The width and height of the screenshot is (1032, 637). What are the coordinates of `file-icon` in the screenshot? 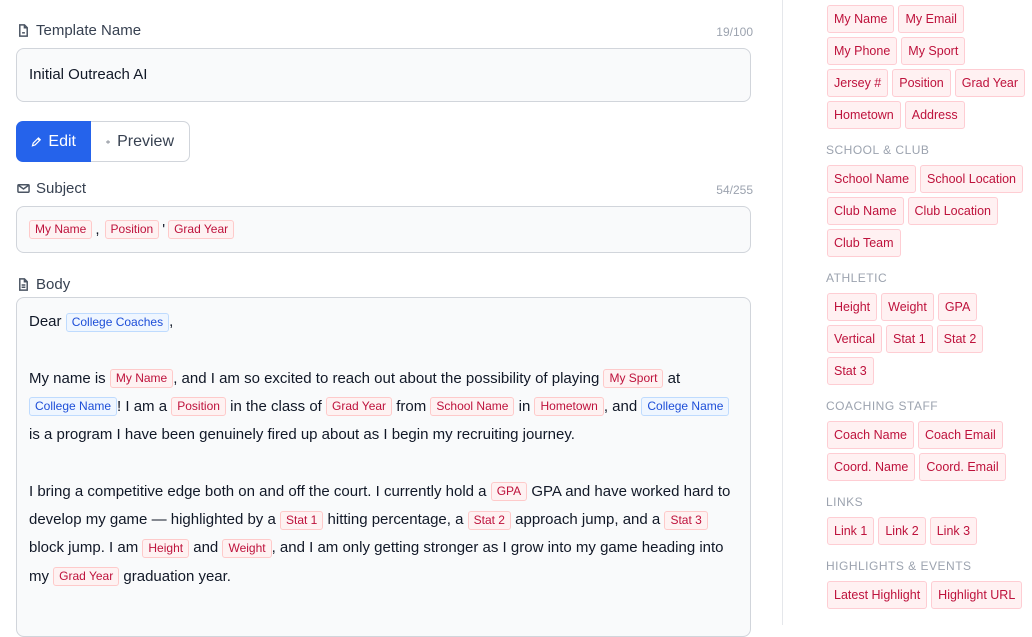 It's located at (23, 30).